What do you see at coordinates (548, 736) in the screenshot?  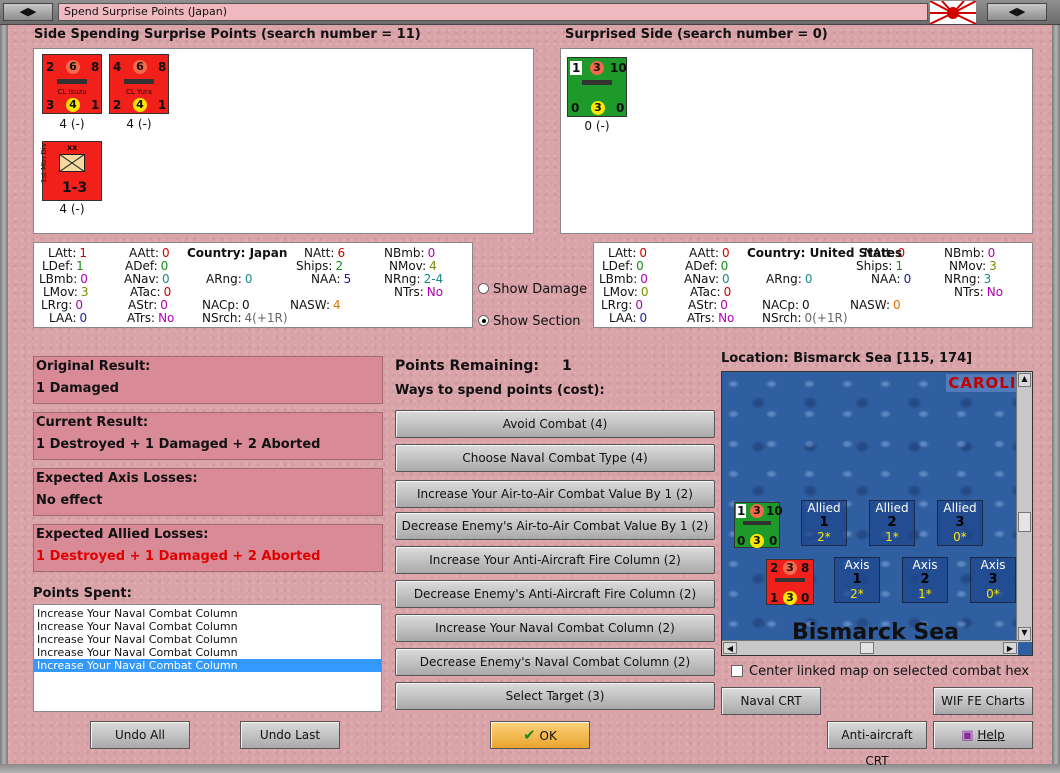 I see `ok-label: OK` at bounding box center [548, 736].